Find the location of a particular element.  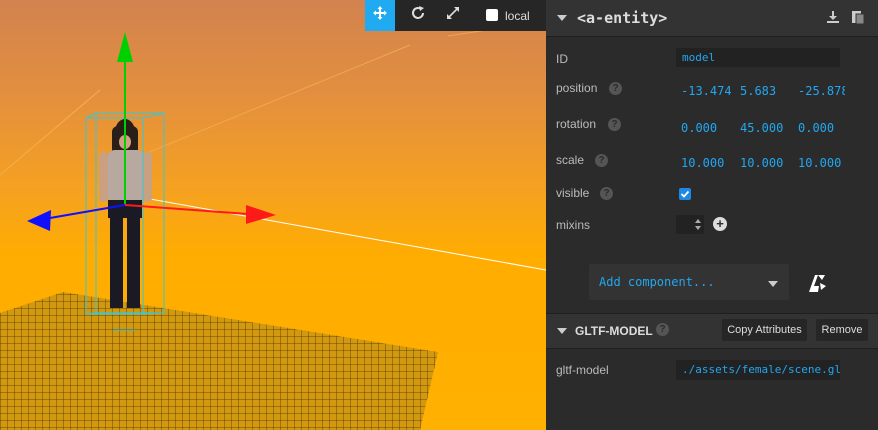

expand-icon is located at coordinates (453, 15).